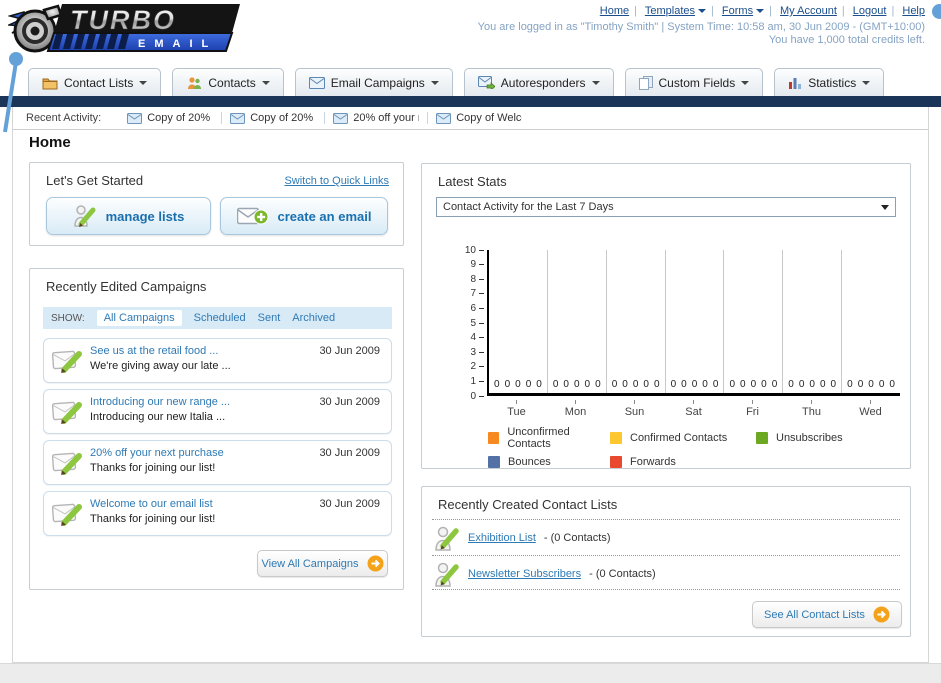  What do you see at coordinates (870, 409) in the screenshot?
I see `chart-day-label: Wed` at bounding box center [870, 409].